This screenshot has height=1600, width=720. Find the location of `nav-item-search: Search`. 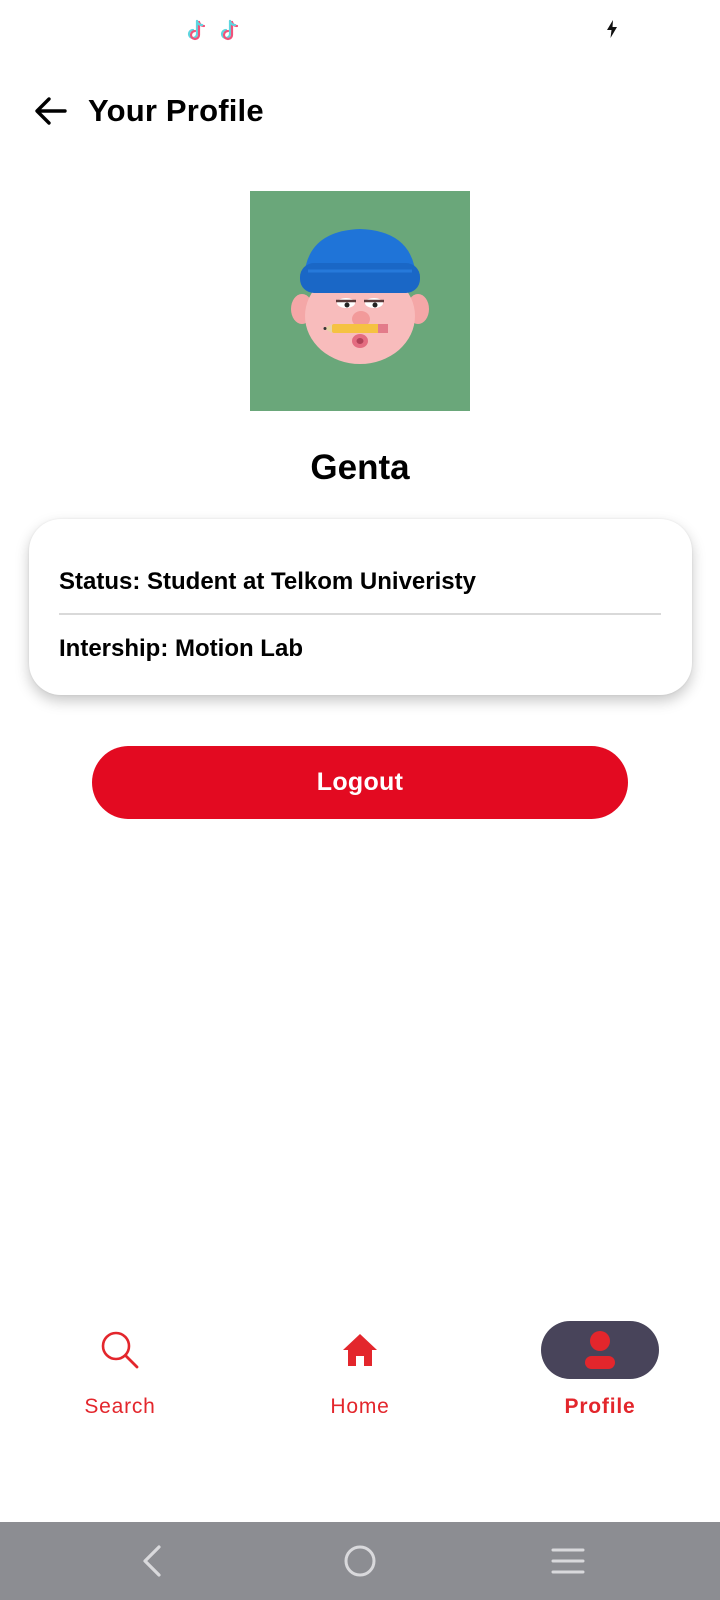

nav-item-search: Search is located at coordinates (120, 1375).